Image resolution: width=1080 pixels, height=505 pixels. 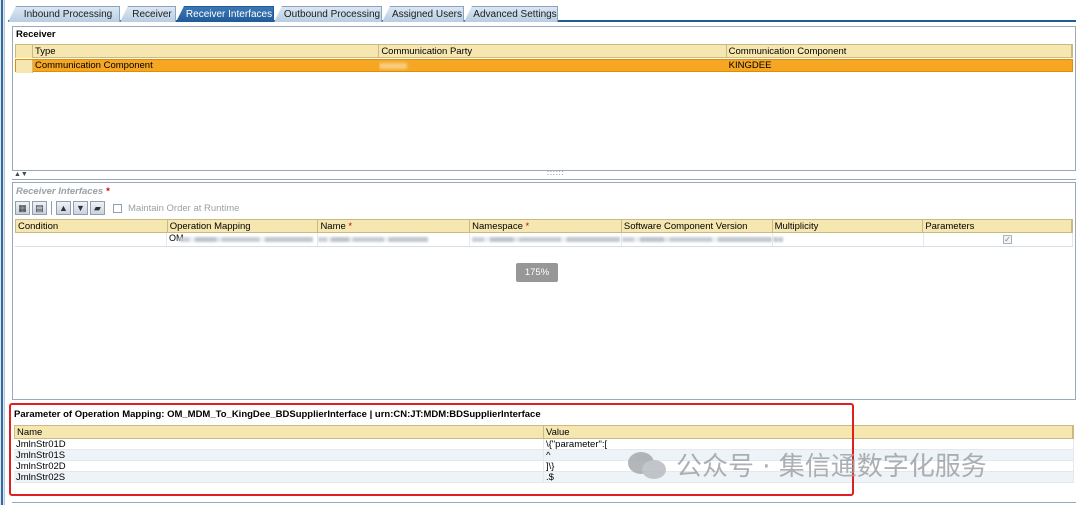 I want to click on param-name: JmlnStr01S, so click(x=279, y=455).